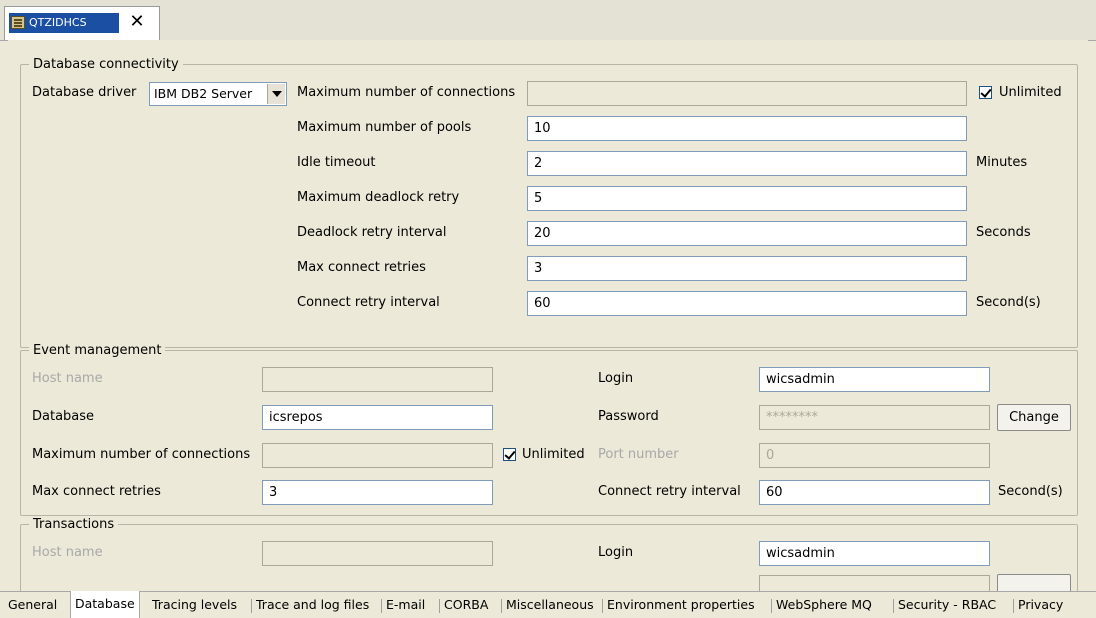 The image size is (1096, 618). What do you see at coordinates (378, 197) in the screenshot?
I see `deadlock-retry-label: Maximum deadlock retry` at bounding box center [378, 197].